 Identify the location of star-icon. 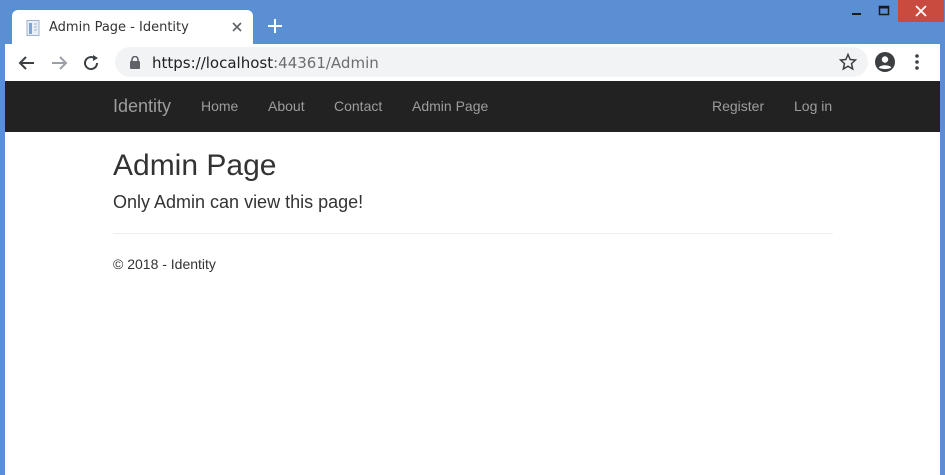
(848, 62).